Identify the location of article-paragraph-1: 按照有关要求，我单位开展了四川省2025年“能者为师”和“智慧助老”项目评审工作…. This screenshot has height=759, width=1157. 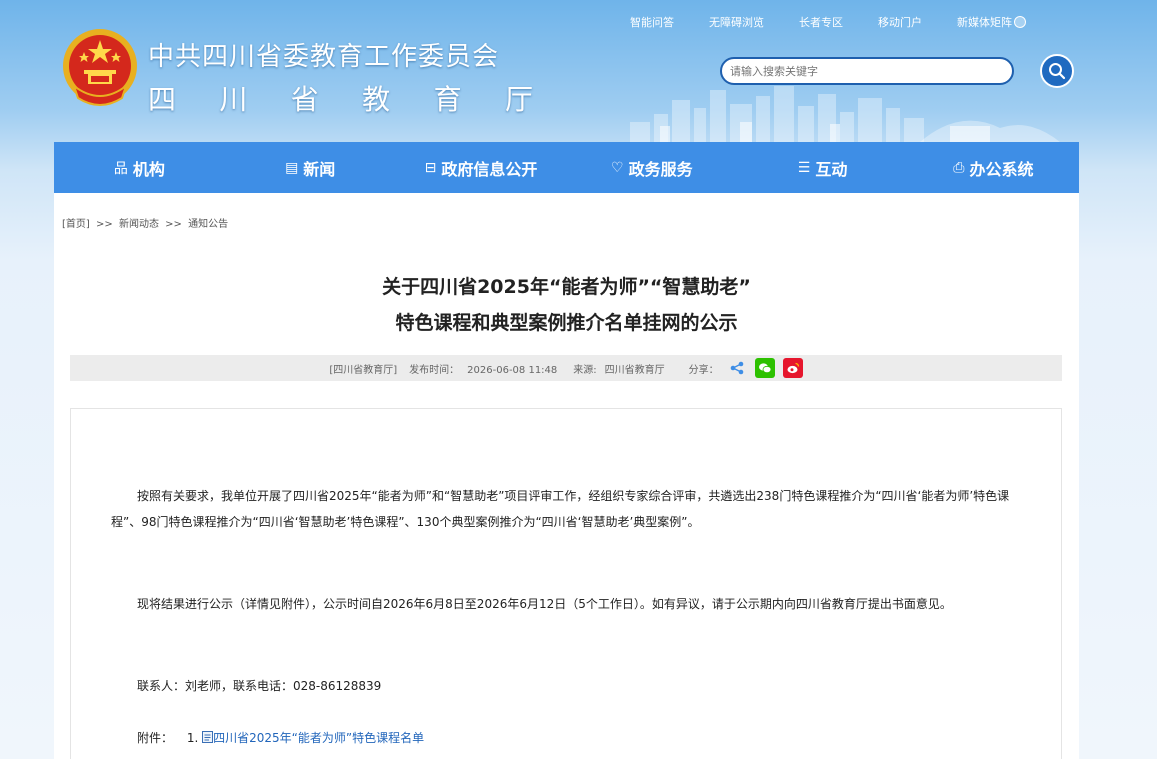
(571, 509).